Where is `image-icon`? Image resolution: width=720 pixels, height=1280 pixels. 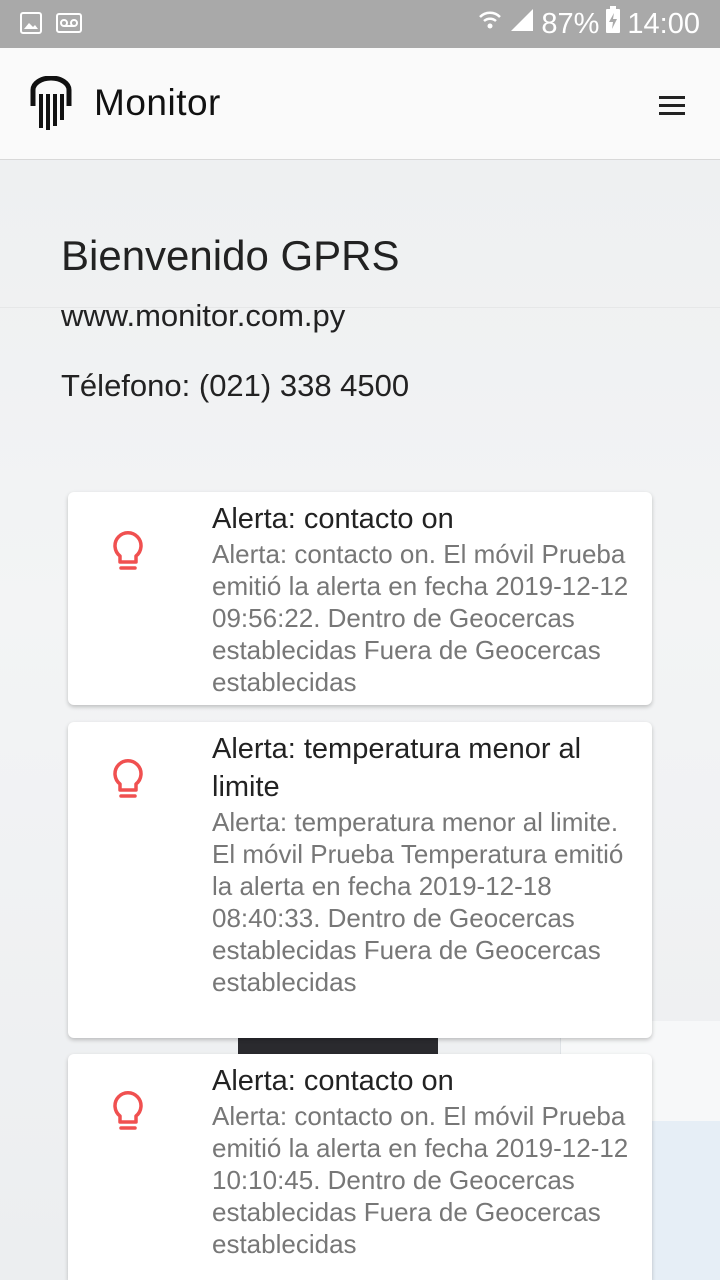 image-icon is located at coordinates (31, 25).